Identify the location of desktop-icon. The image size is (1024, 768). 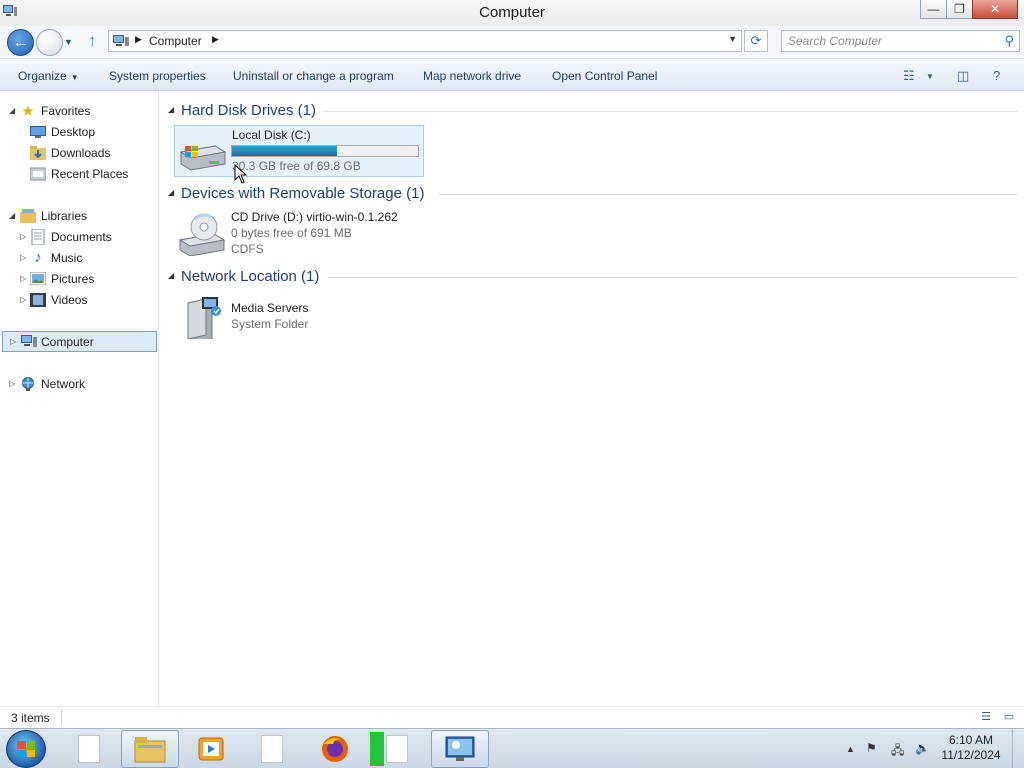
(38, 132).